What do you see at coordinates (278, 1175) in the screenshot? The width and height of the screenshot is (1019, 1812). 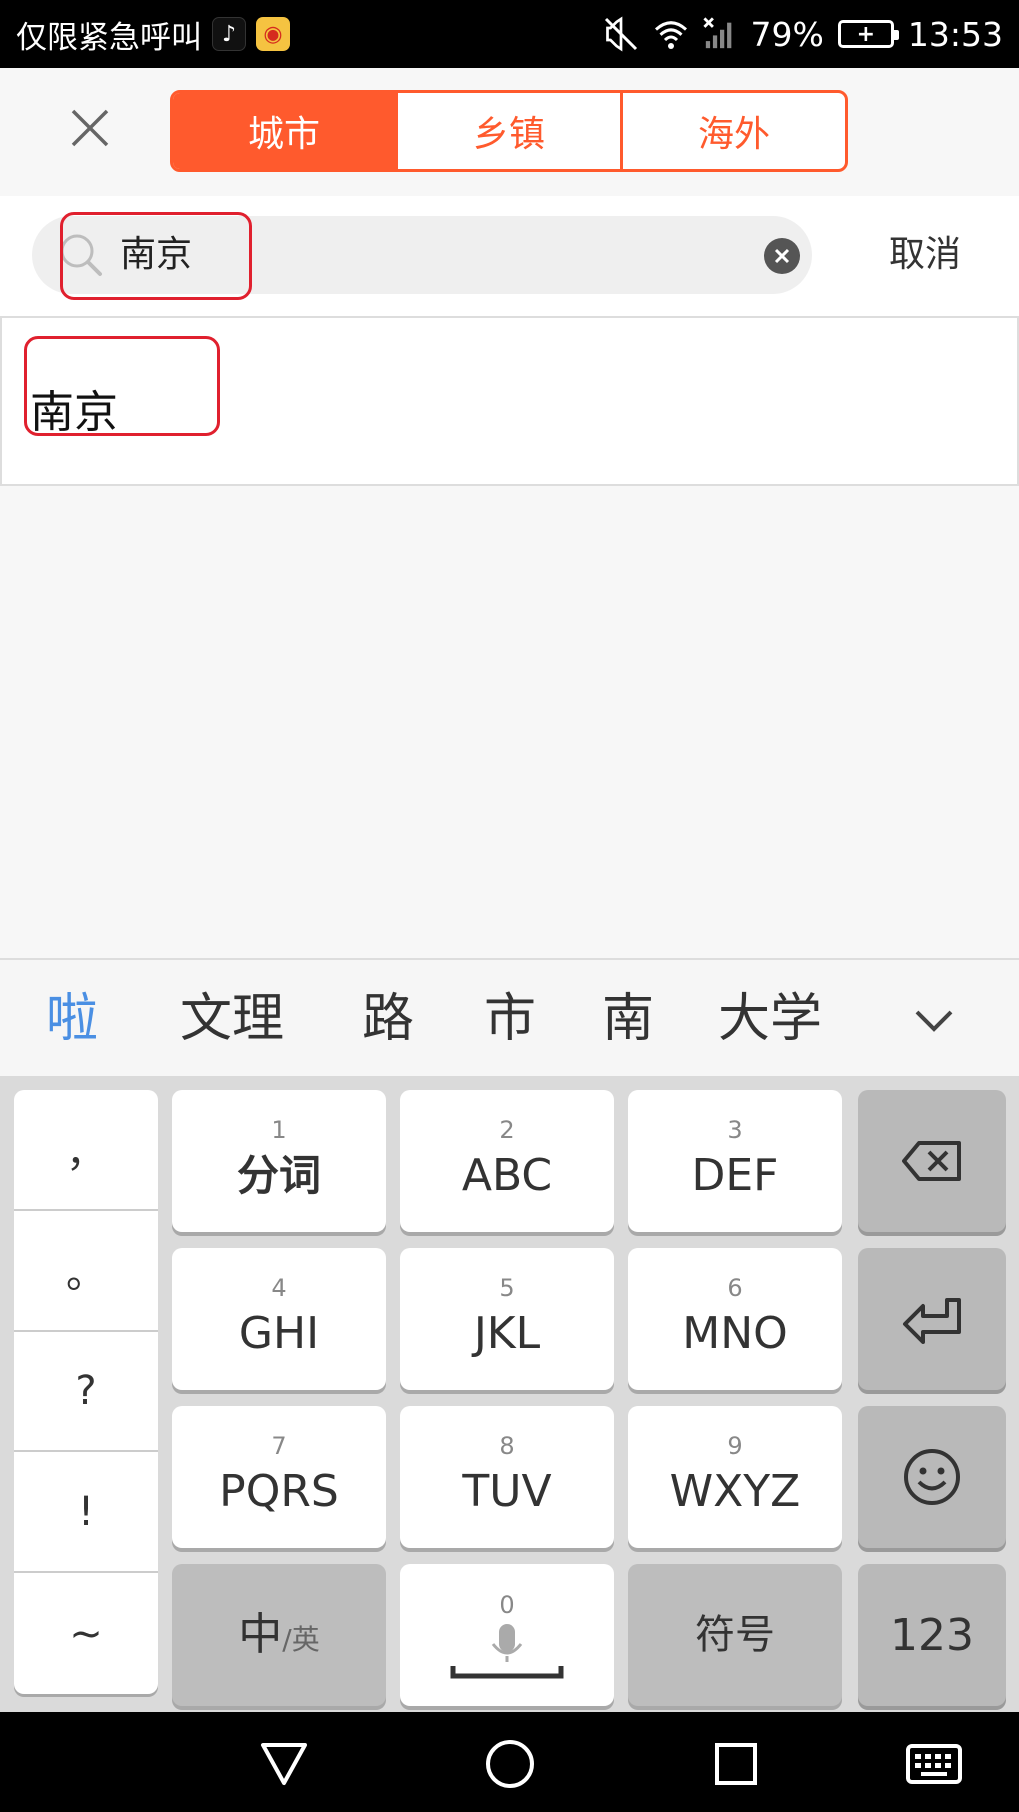 I see `key-label: 分词` at bounding box center [278, 1175].